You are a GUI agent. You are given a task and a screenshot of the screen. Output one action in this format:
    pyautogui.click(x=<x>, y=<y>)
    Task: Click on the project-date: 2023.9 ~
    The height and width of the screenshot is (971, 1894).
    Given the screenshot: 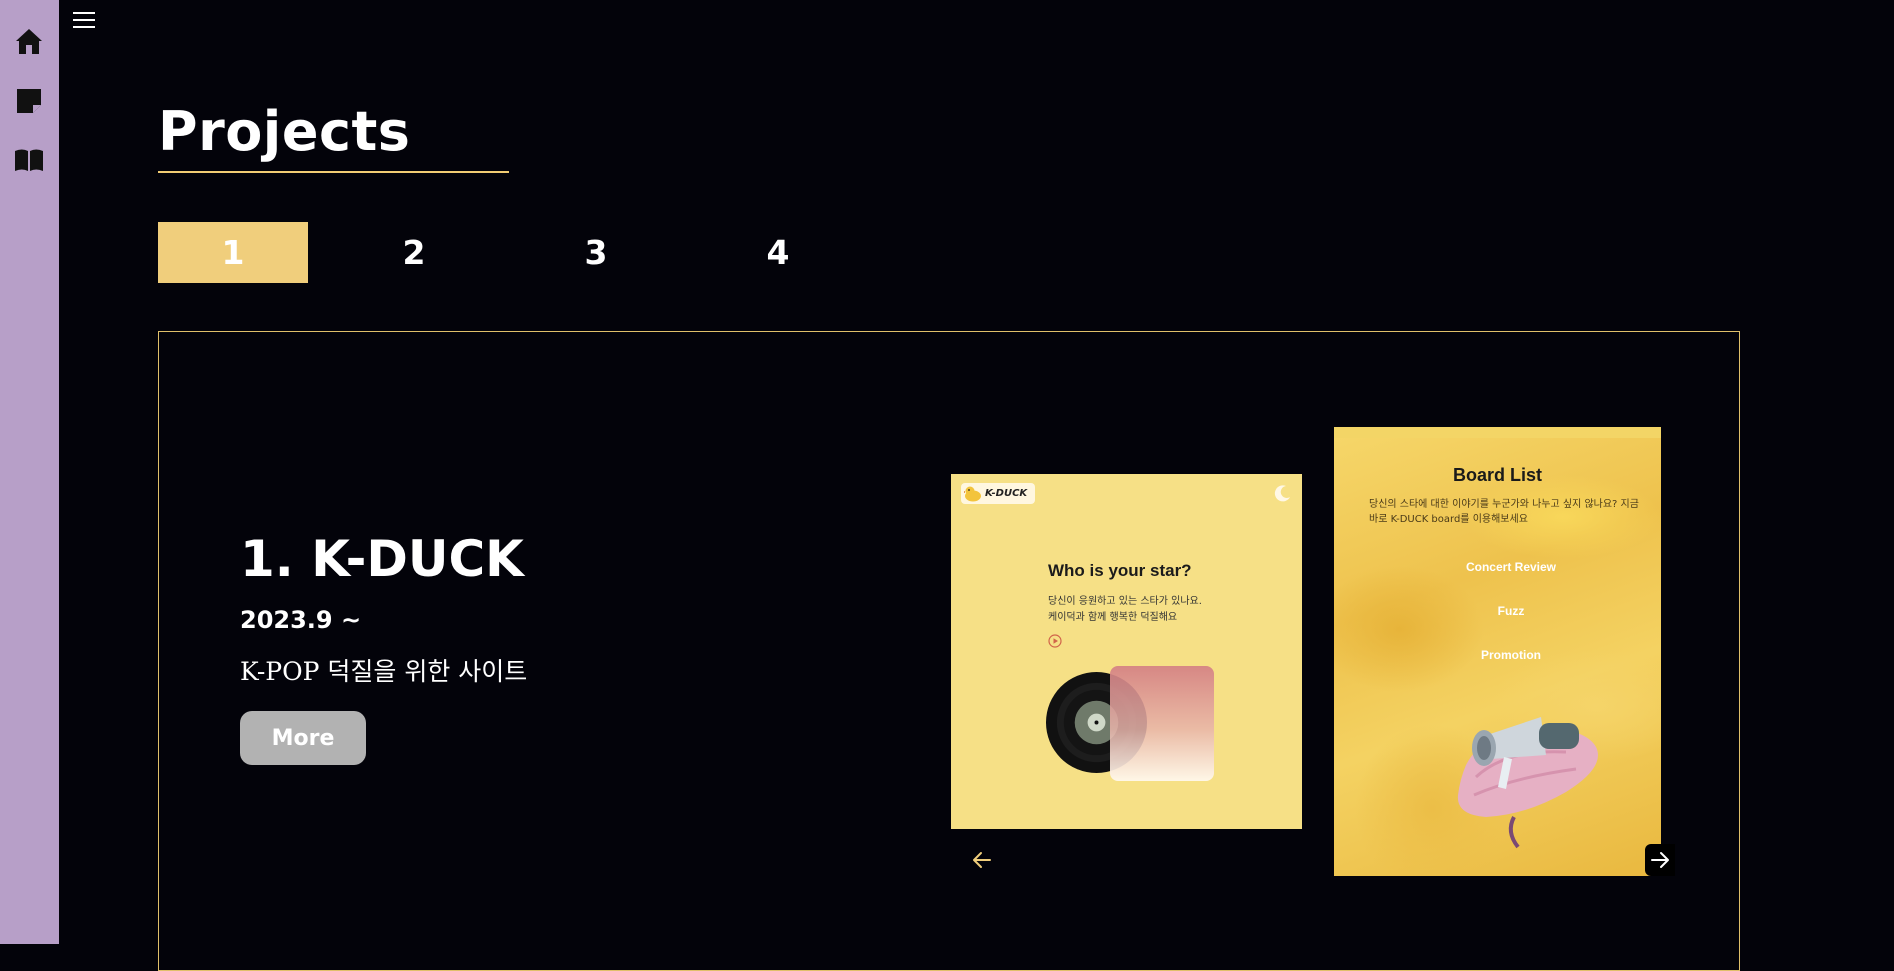 What is the action you would take?
    pyautogui.click(x=301, y=620)
    